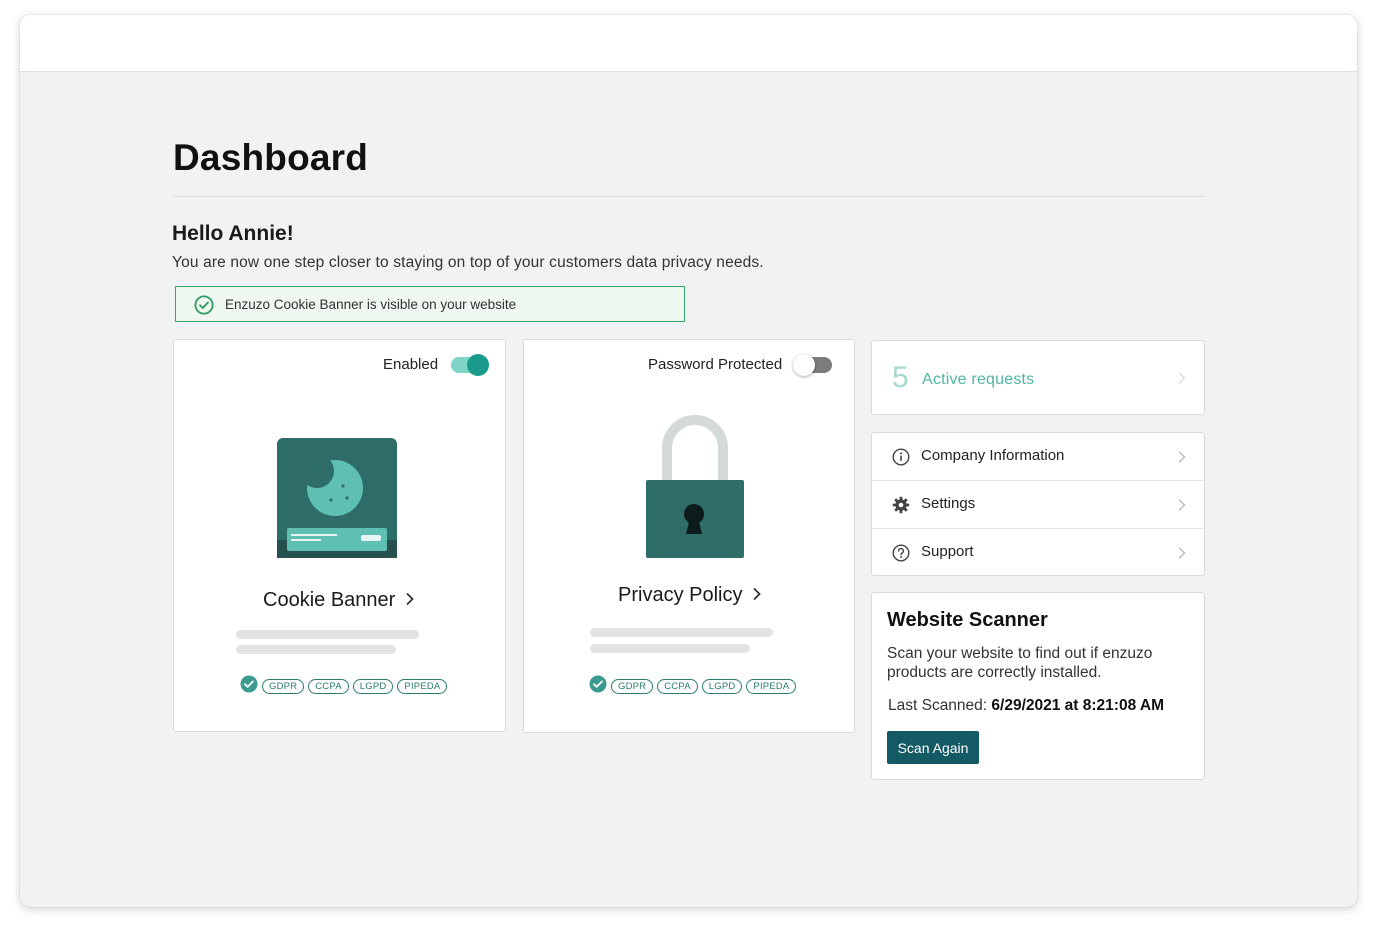  Describe the element at coordinates (947, 551) in the screenshot. I see `support-label: Support` at that location.